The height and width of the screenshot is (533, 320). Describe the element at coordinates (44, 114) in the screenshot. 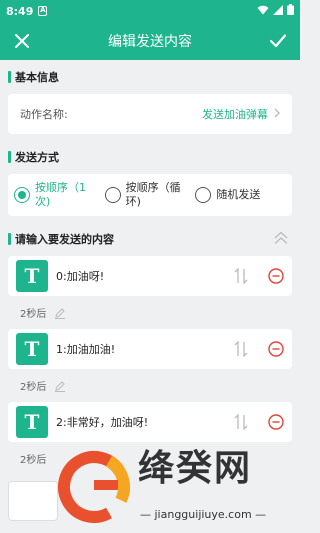

I see `action-name-label: 动作名称:` at that location.